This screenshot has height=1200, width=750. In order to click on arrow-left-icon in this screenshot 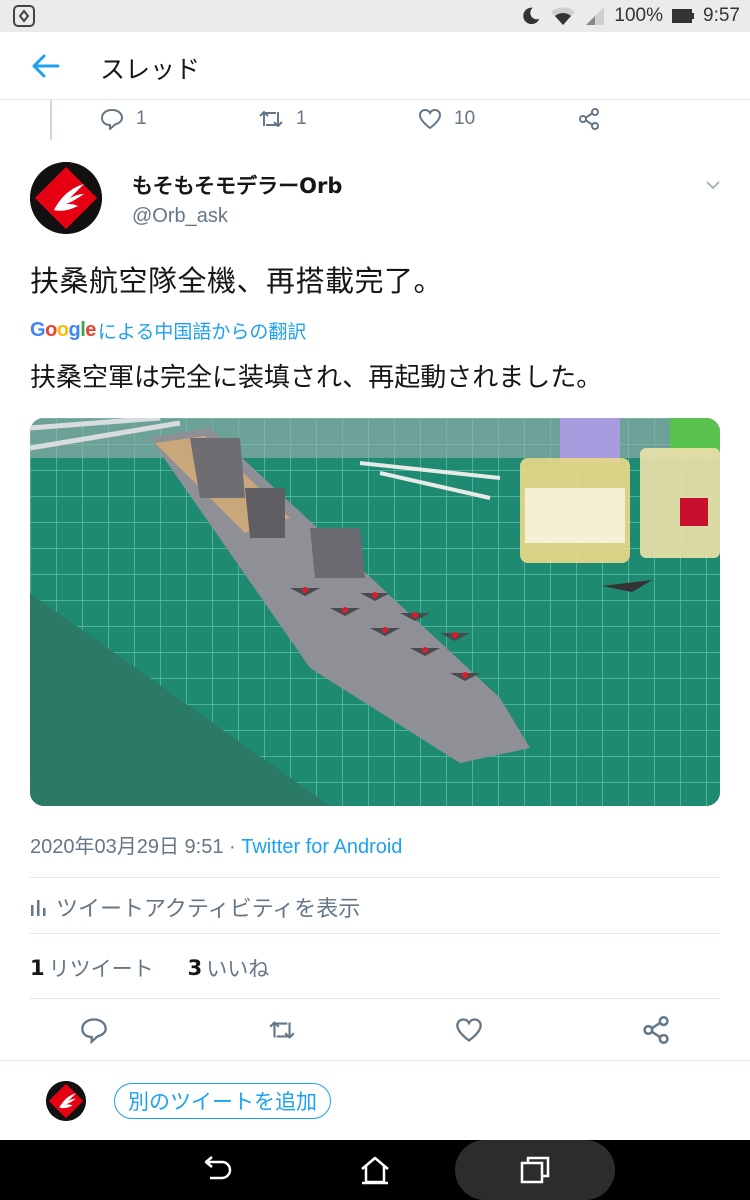, I will do `click(45, 66)`.